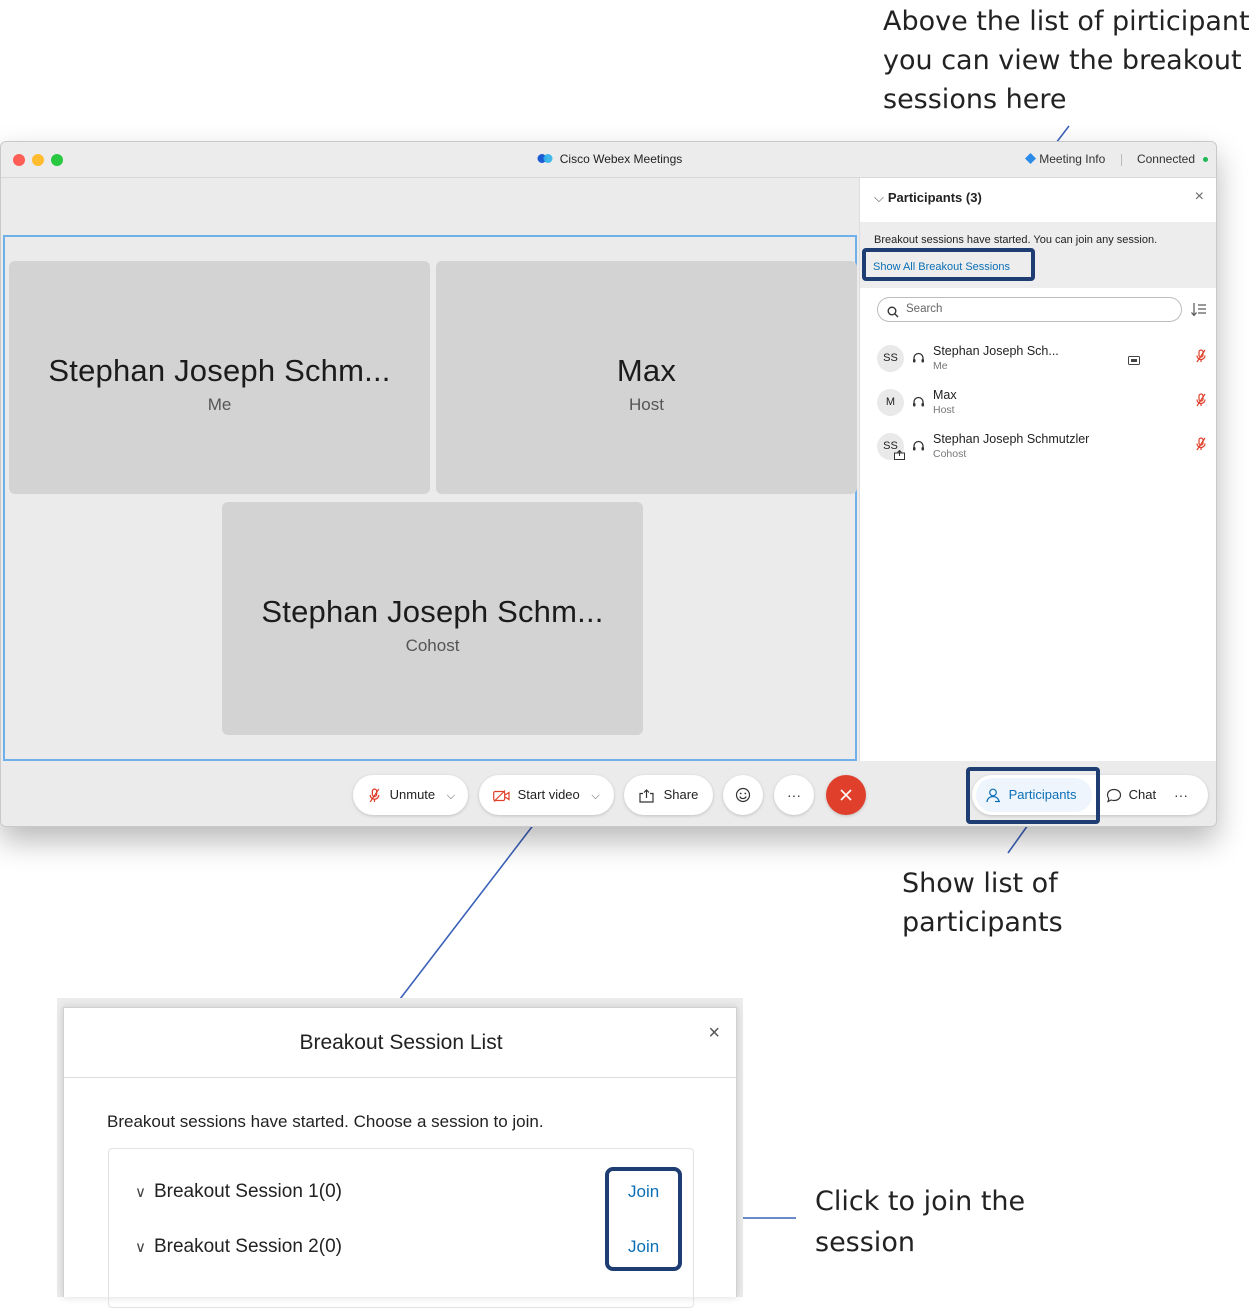 The image size is (1250, 1308). I want to click on app-title-text: Cisco Webex Meetings, so click(621, 159).